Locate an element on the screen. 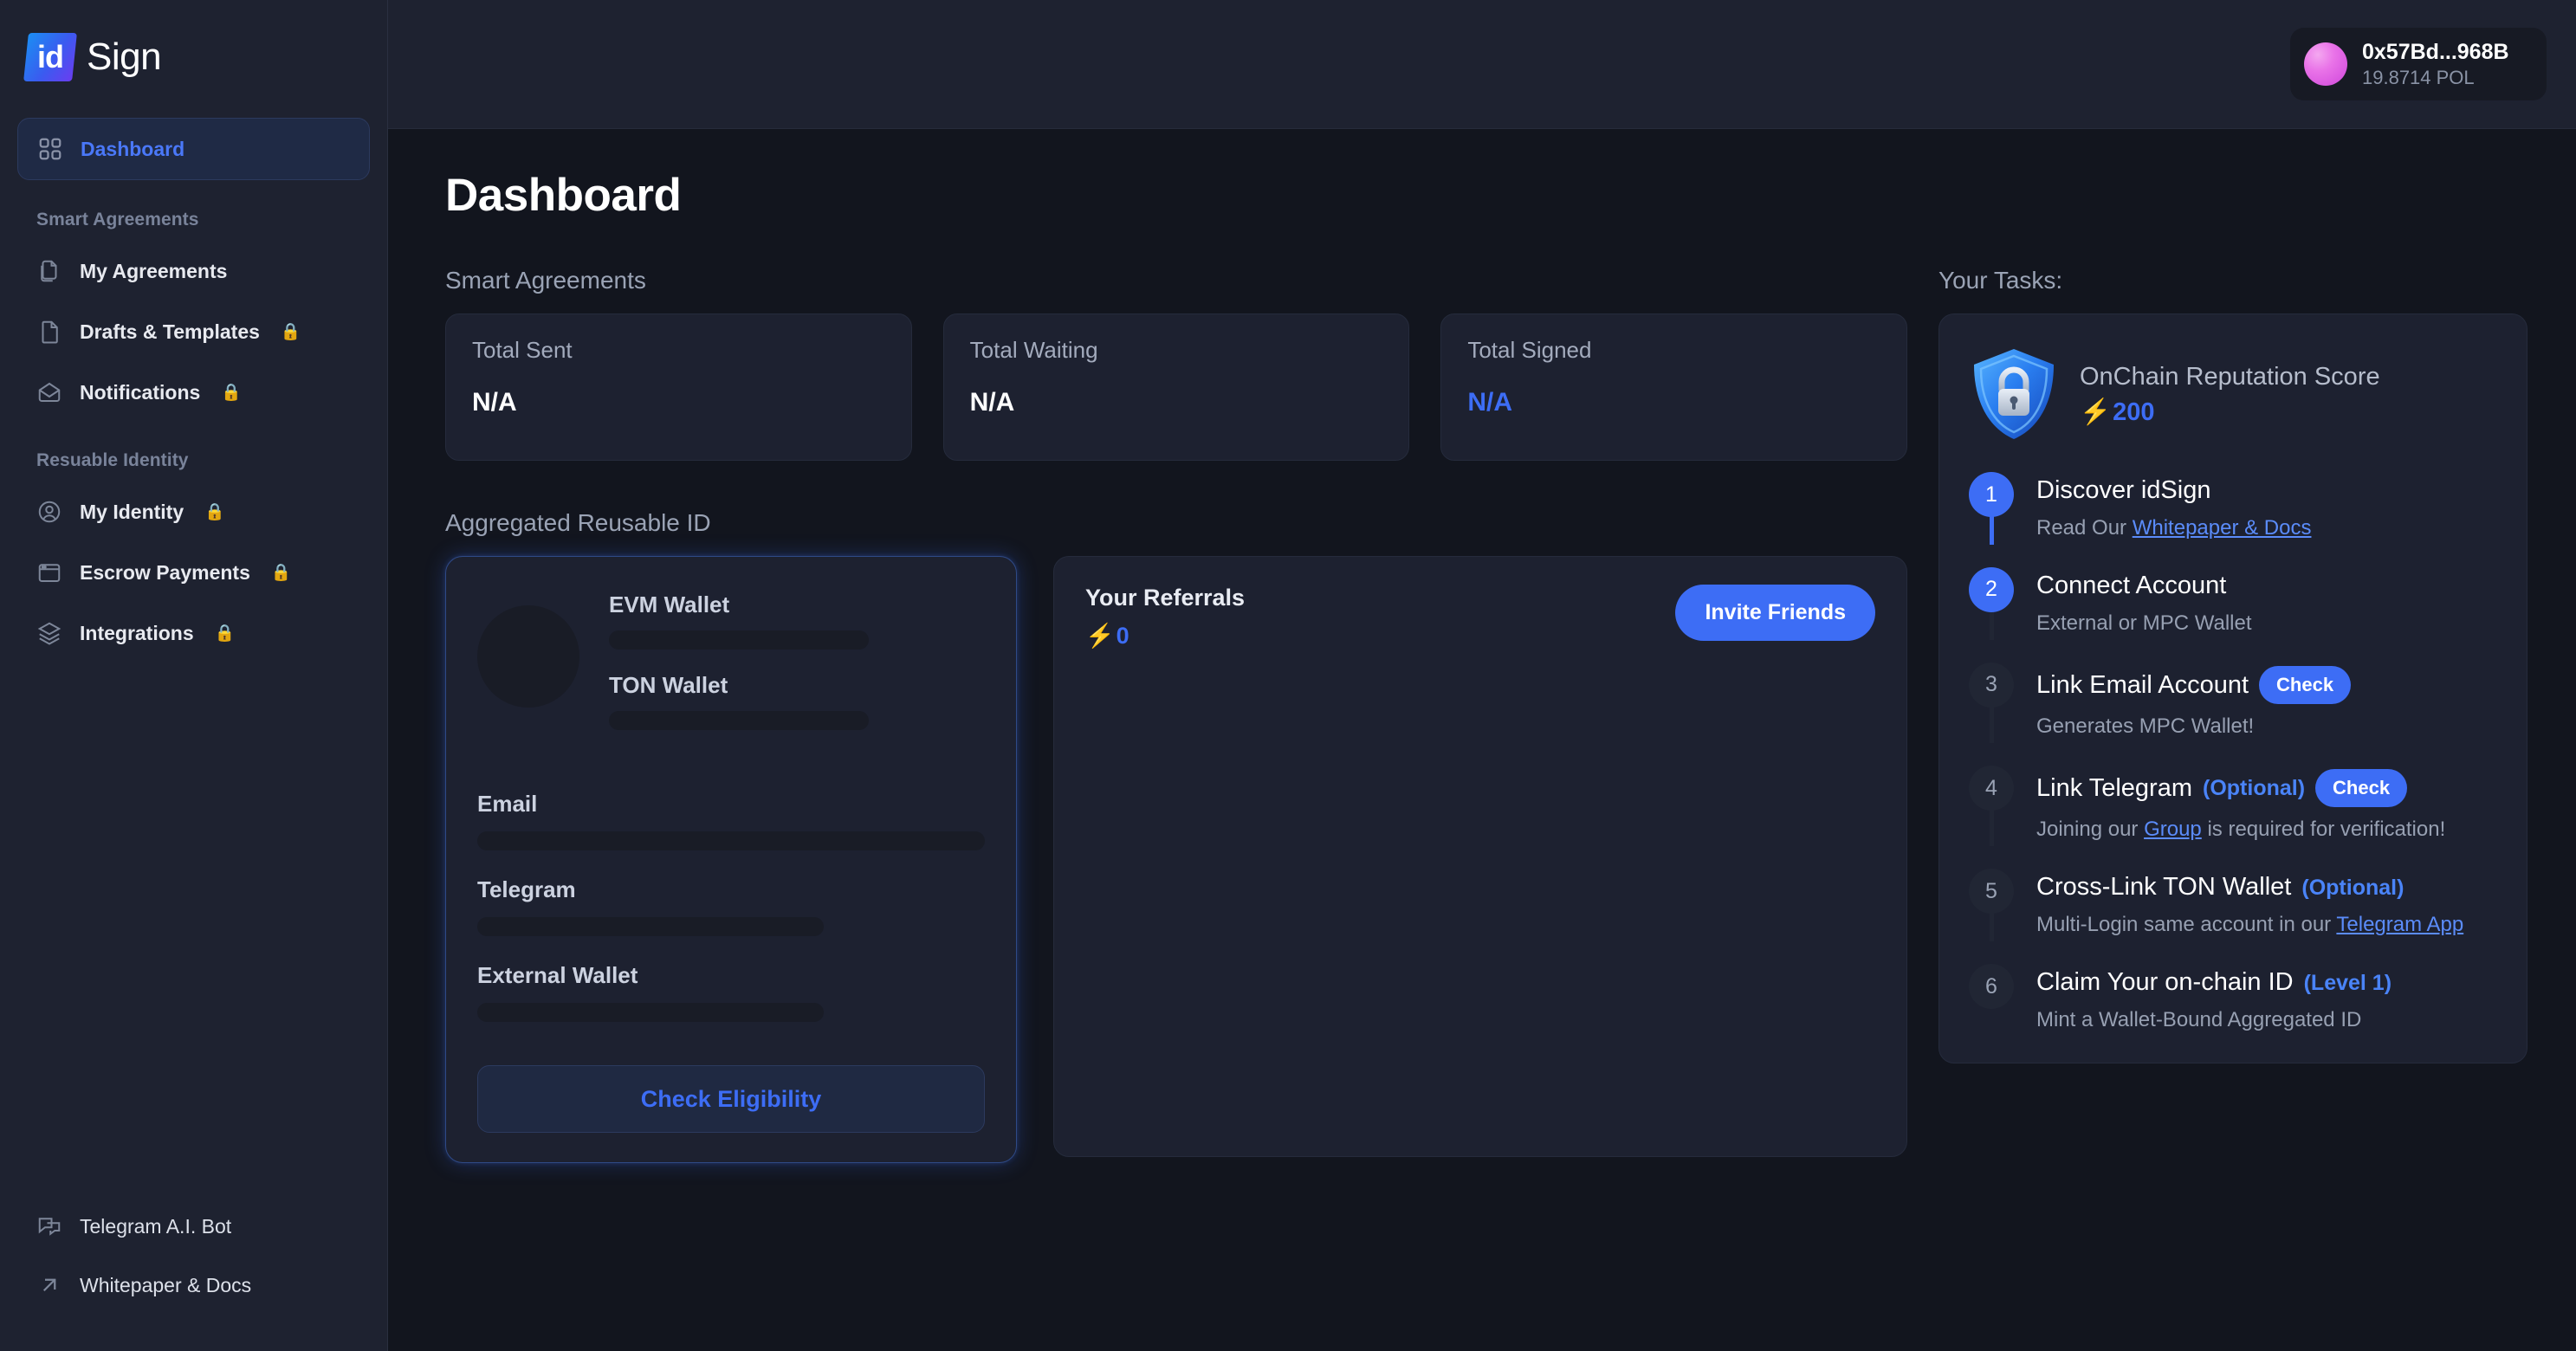 This screenshot has height=1351, width=2576. brand-logo: id Sign is located at coordinates (193, 40).